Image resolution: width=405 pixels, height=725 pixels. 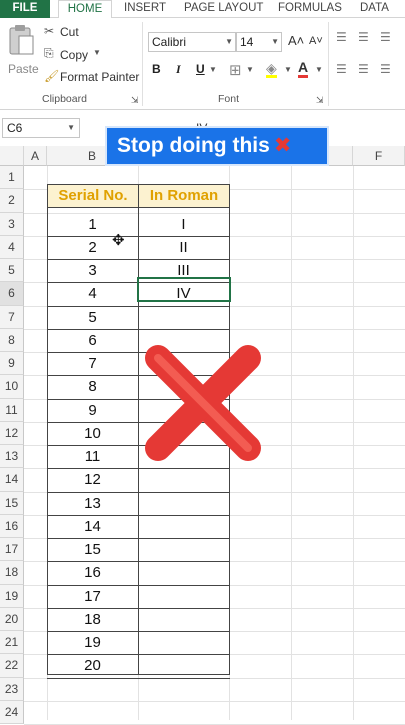 What do you see at coordinates (92, 340) in the screenshot?
I see `serial-cell: 6` at bounding box center [92, 340].